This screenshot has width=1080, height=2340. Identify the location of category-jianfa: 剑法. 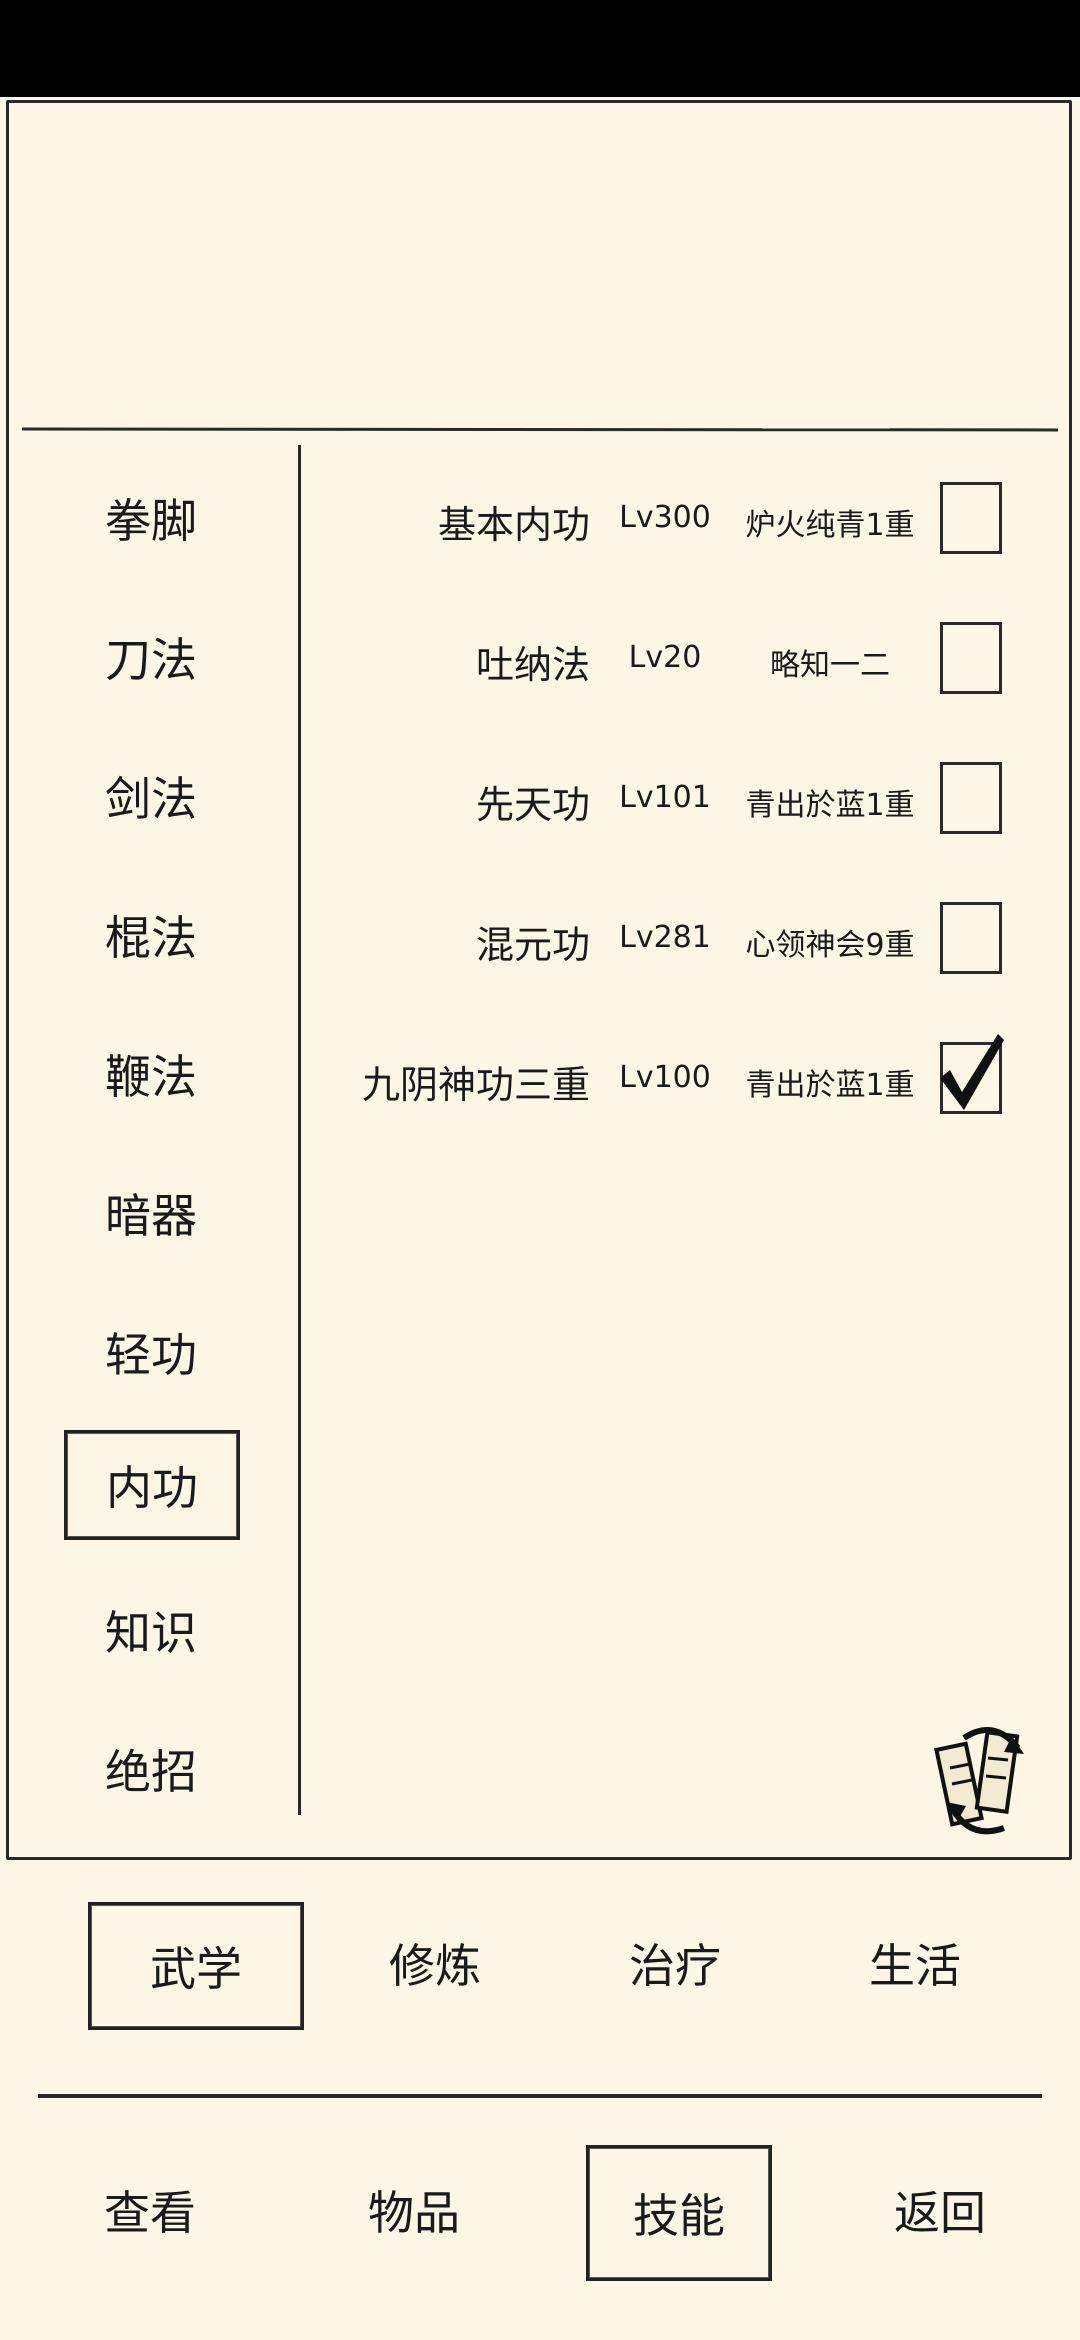
(151, 796).